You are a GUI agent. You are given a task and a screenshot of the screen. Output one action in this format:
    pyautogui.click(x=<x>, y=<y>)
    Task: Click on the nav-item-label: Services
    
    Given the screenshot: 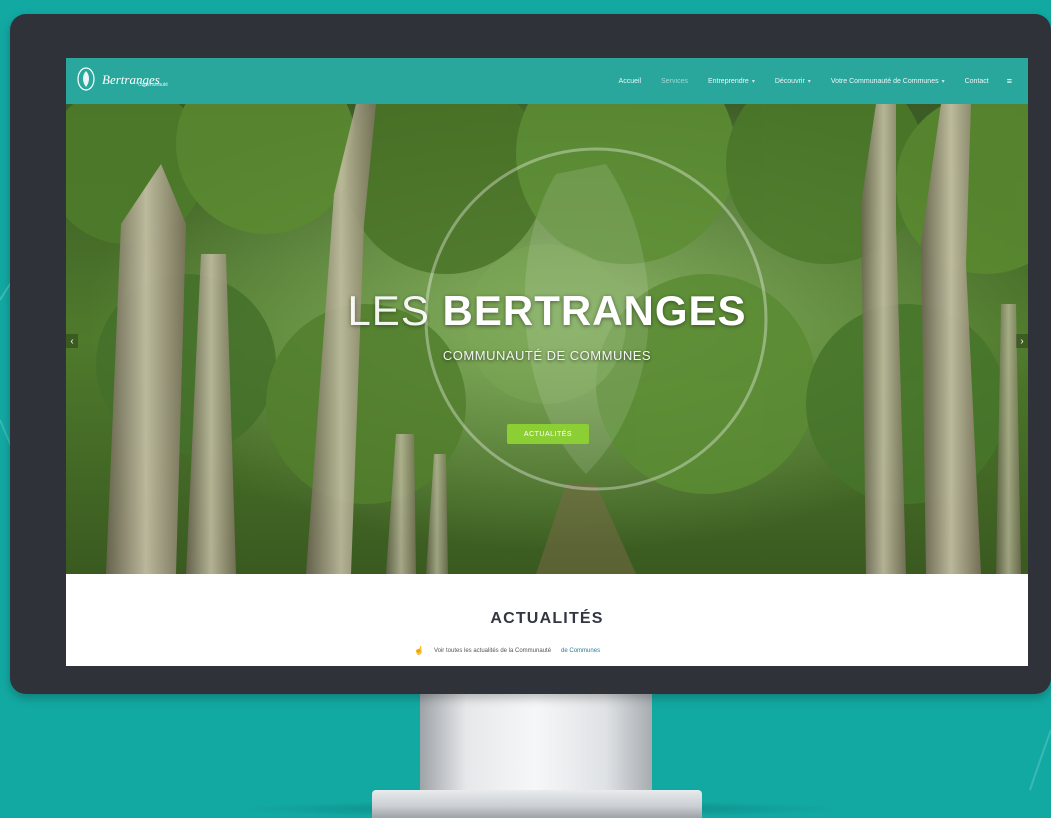 What is the action you would take?
    pyautogui.click(x=674, y=81)
    